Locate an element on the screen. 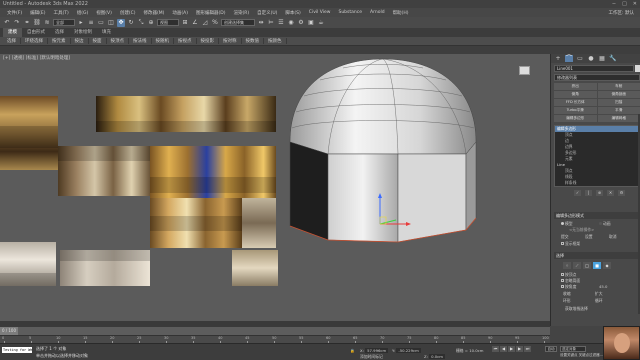  mode-anim-radio: 动画 is located at coordinates (605, 224).